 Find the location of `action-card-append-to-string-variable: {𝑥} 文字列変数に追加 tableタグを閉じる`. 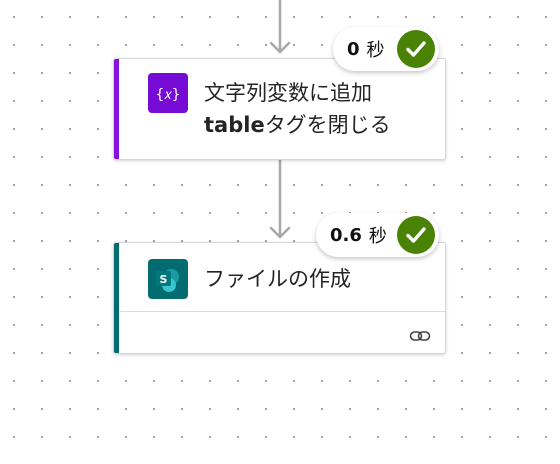

action-card-append-to-string-variable: {𝑥} 文字列変数に追加 tableタグを閉じる is located at coordinates (279, 109).